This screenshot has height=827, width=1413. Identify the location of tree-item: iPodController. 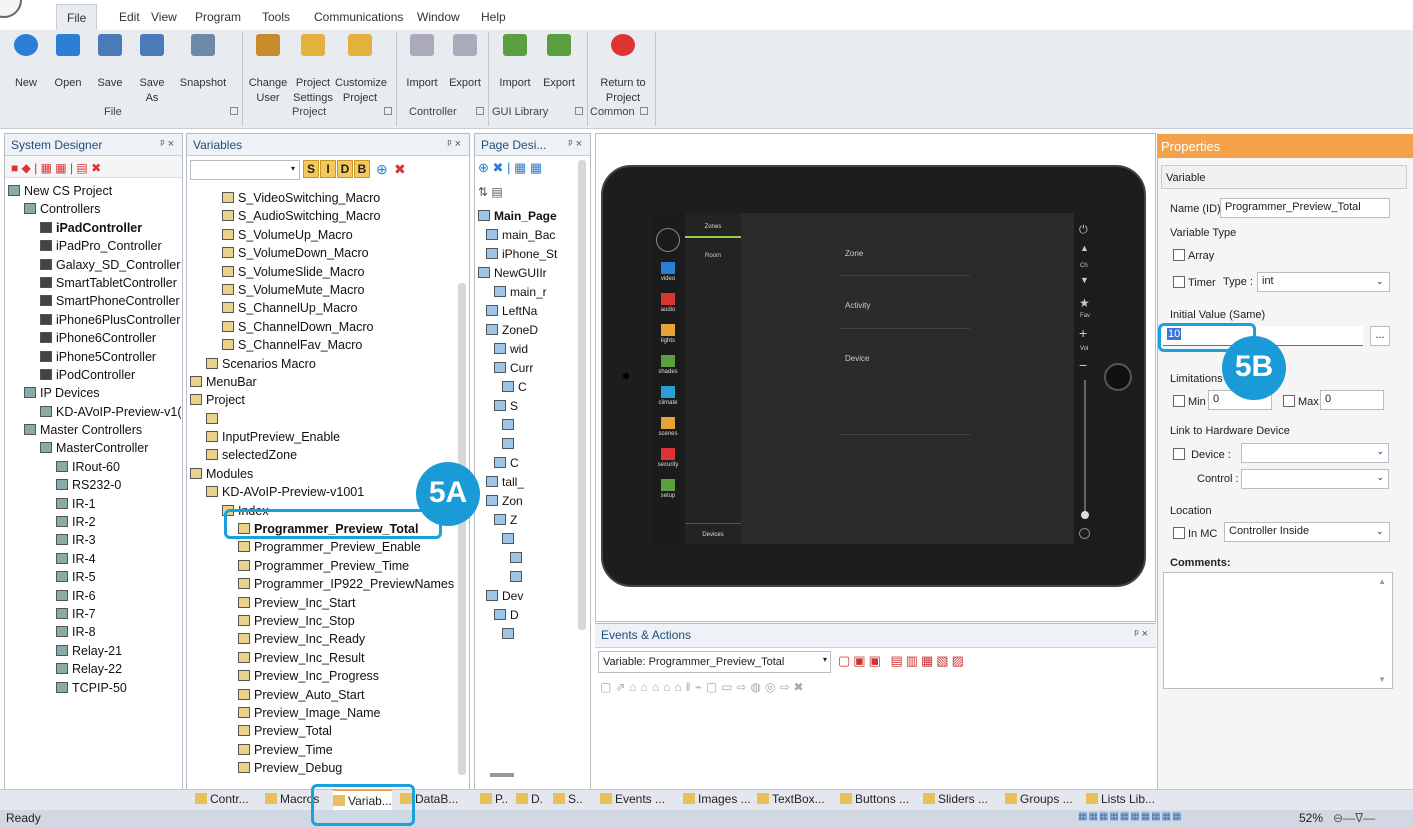
(95, 375).